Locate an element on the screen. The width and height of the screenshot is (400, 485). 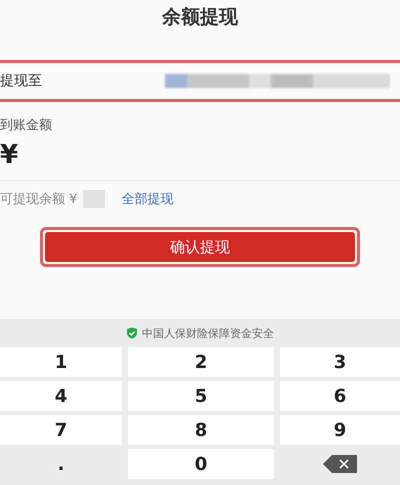
balance-label: 可提现余额 ¥ is located at coordinates (39, 199).